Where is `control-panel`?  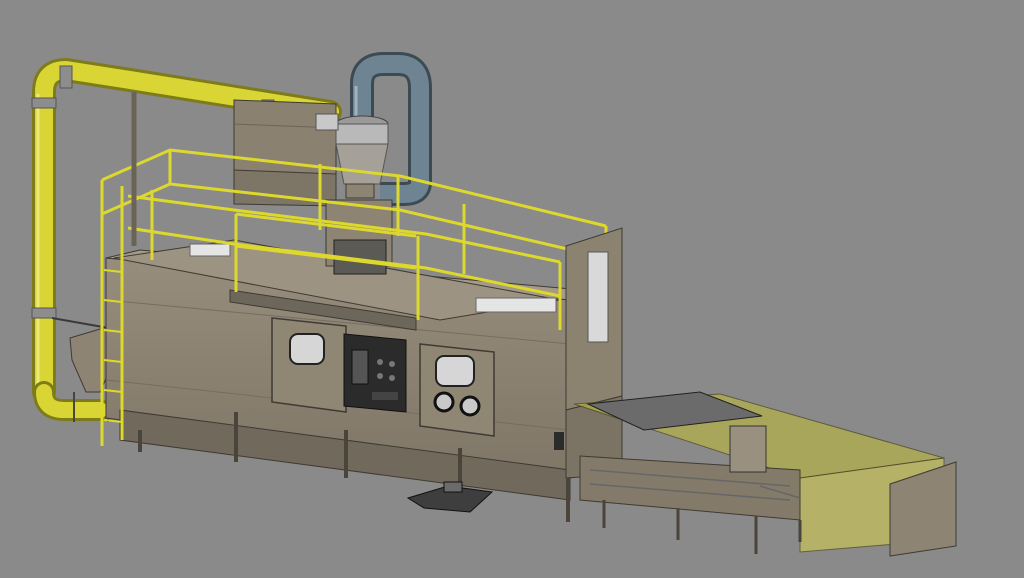 control-panel is located at coordinates (375, 373).